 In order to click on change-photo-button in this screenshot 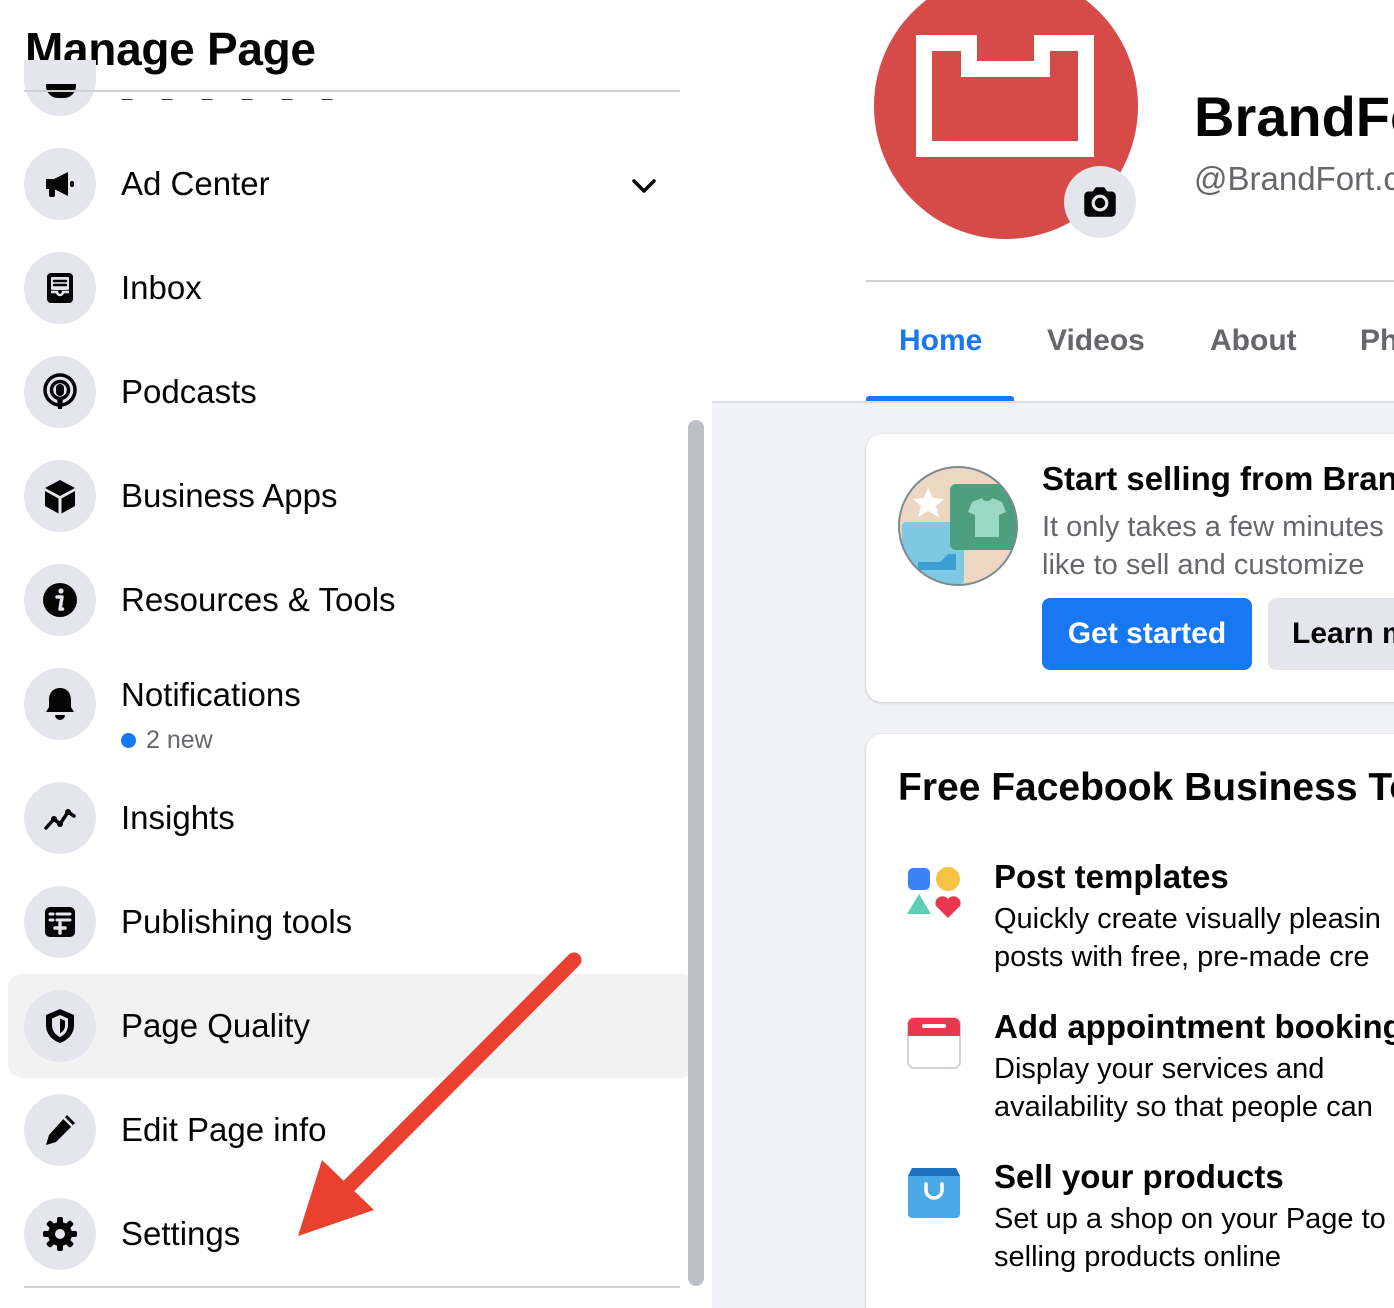, I will do `click(1100, 202)`.